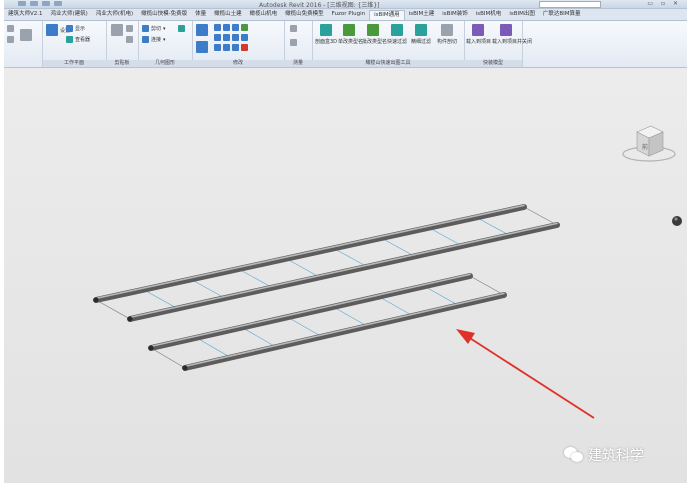 The width and height of the screenshot is (690, 487). Describe the element at coordinates (570, 4) in the screenshot. I see `search-input` at that location.